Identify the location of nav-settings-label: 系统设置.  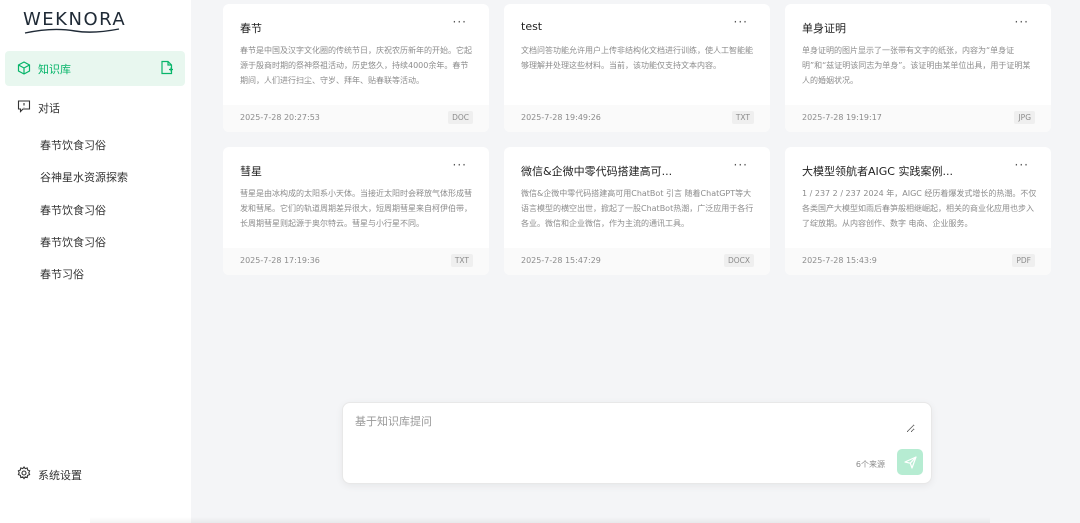
(60, 475).